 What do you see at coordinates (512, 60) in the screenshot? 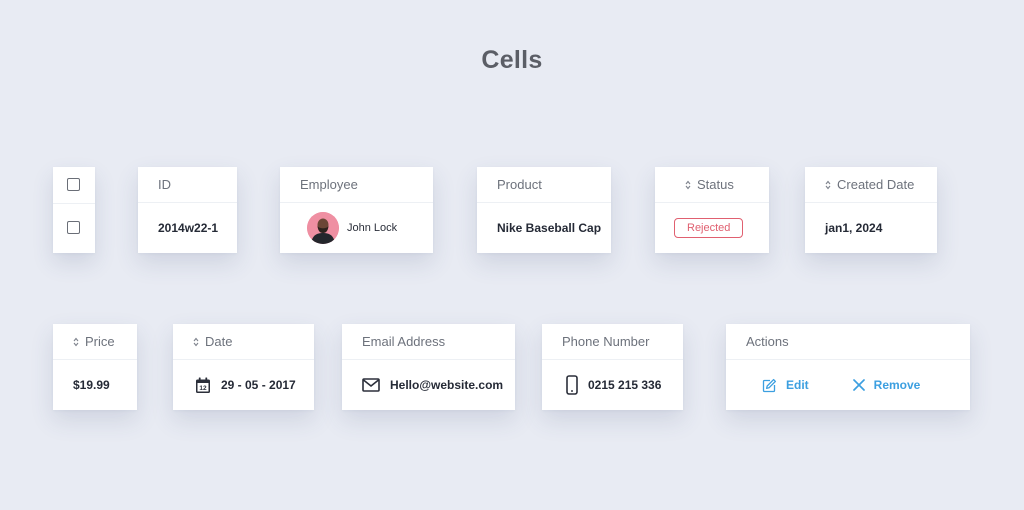
I see `page-title: Cells` at bounding box center [512, 60].